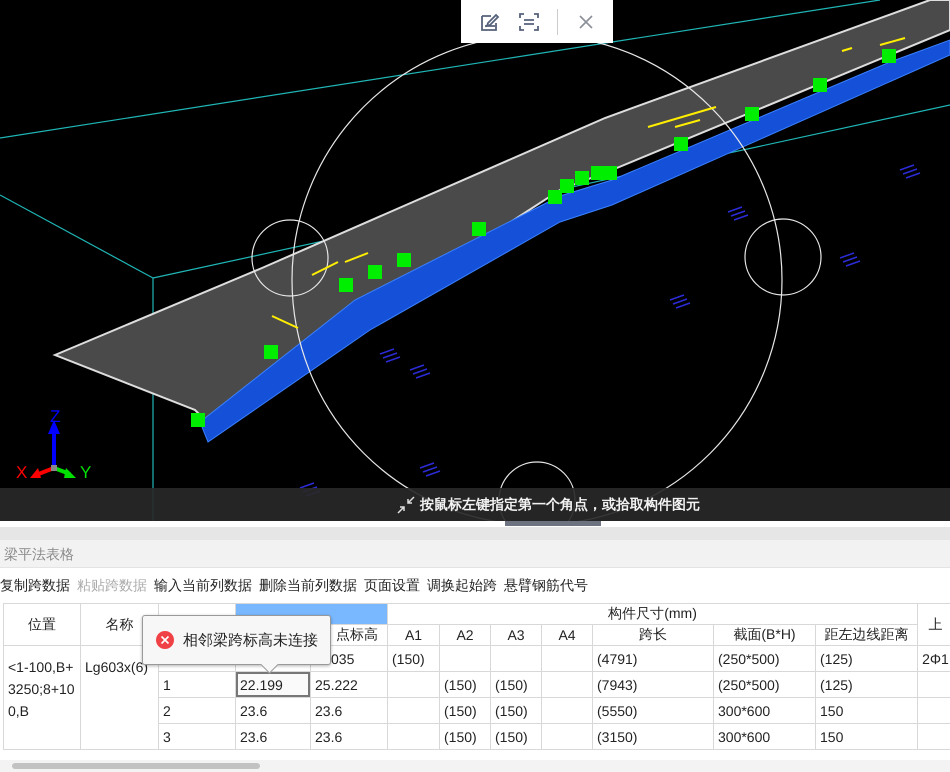  Describe the element at coordinates (653, 711) in the screenshot. I see `table-cell: (5550)` at that location.